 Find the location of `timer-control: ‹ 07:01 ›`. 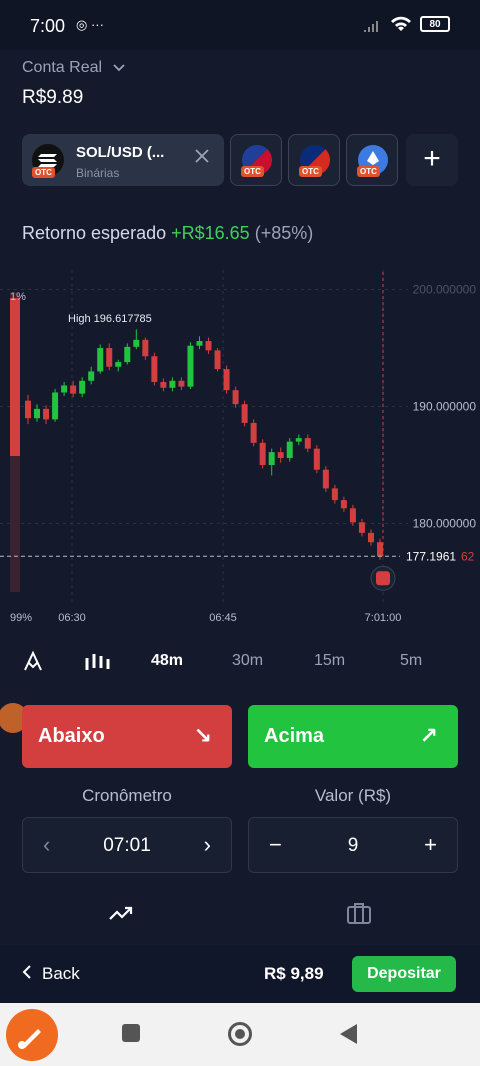

timer-control: ‹ 07:01 › is located at coordinates (127, 845).